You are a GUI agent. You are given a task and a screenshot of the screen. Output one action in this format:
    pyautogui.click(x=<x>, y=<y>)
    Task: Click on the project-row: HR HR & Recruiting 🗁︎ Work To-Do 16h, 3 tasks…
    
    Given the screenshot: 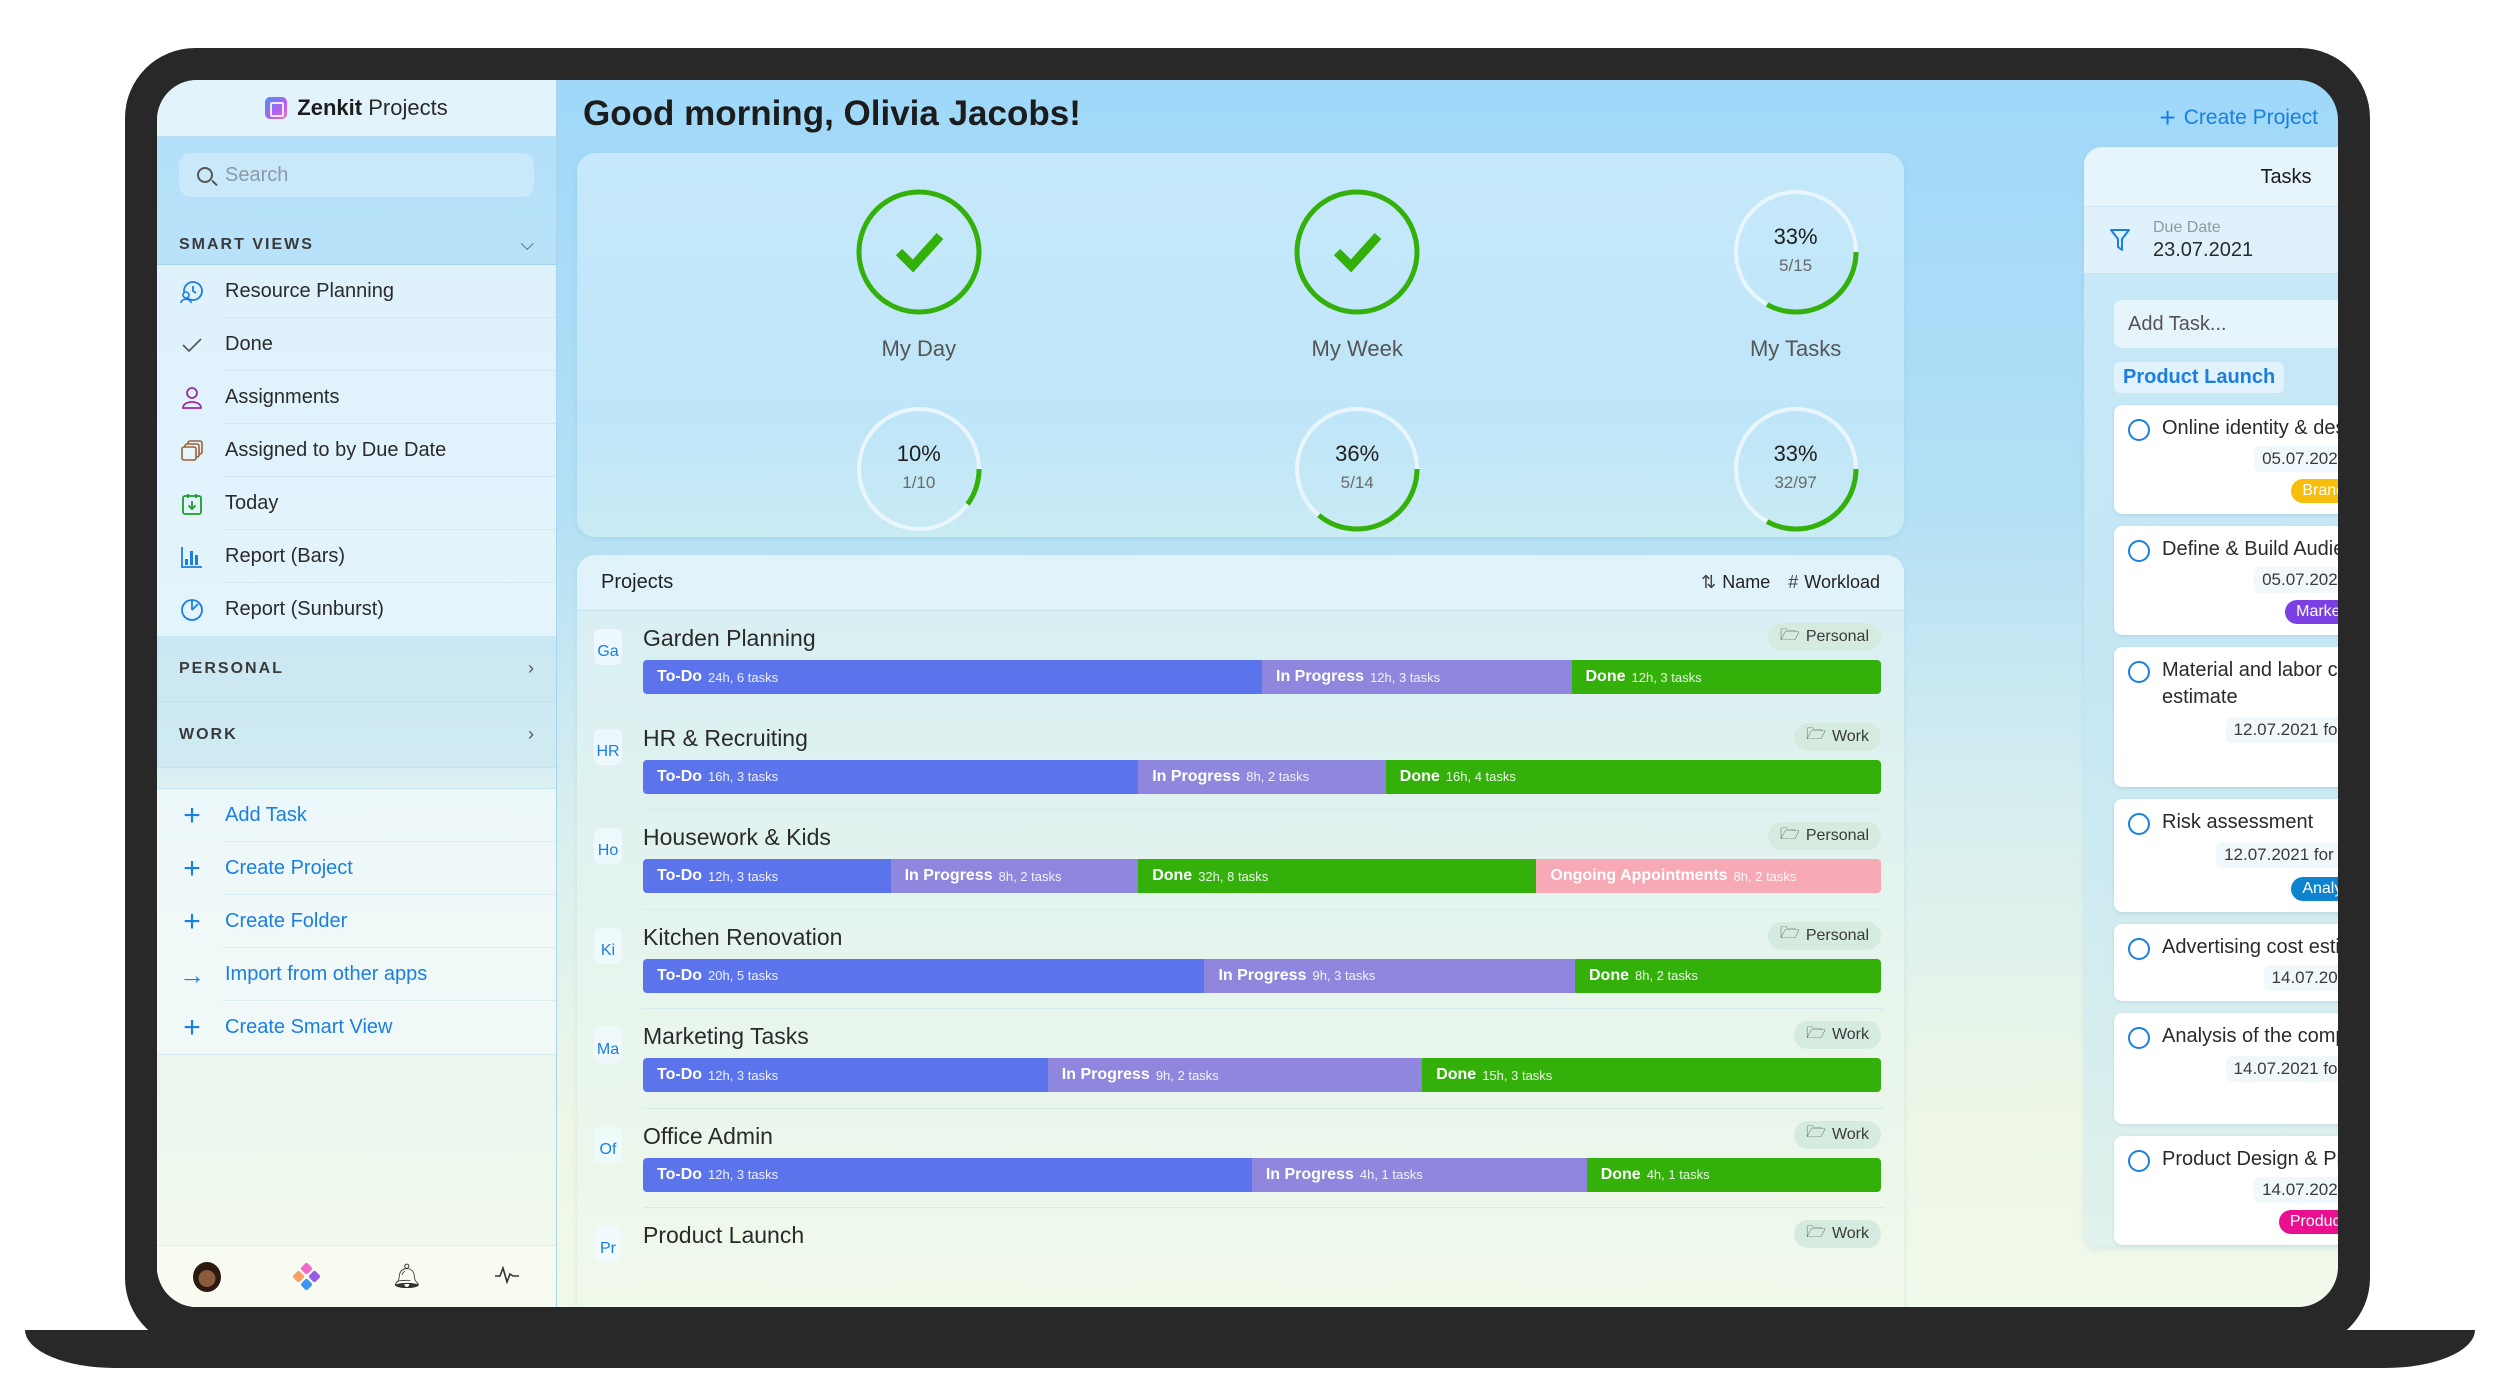 What is the action you would take?
    pyautogui.click(x=1240, y=761)
    